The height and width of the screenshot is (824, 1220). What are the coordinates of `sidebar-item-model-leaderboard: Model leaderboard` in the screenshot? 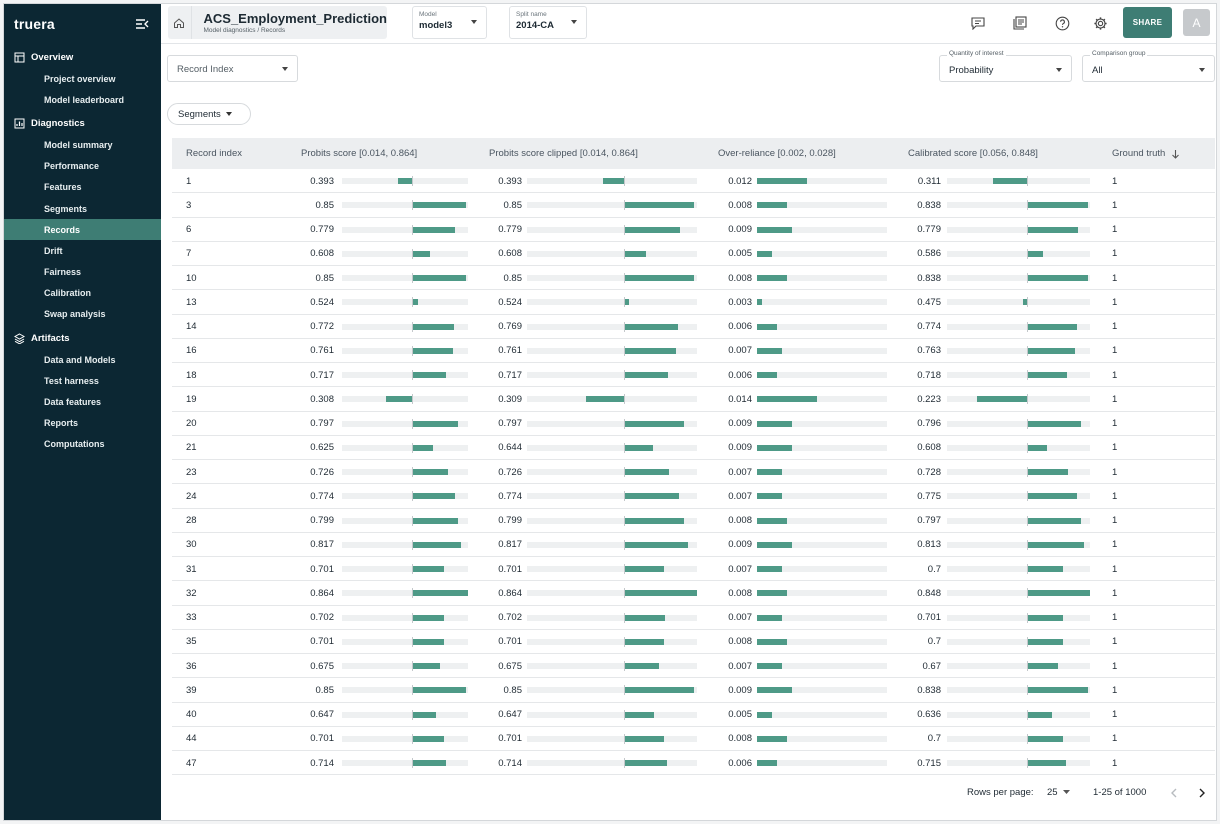 It's located at (82, 99).